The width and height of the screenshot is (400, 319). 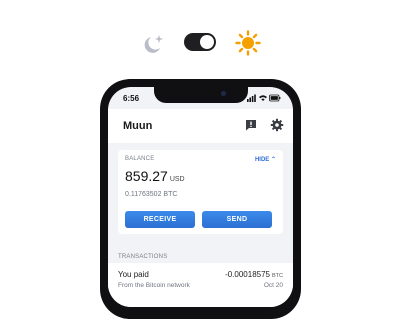 What do you see at coordinates (264, 98) in the screenshot?
I see `signal-wifi-battery-icon` at bounding box center [264, 98].